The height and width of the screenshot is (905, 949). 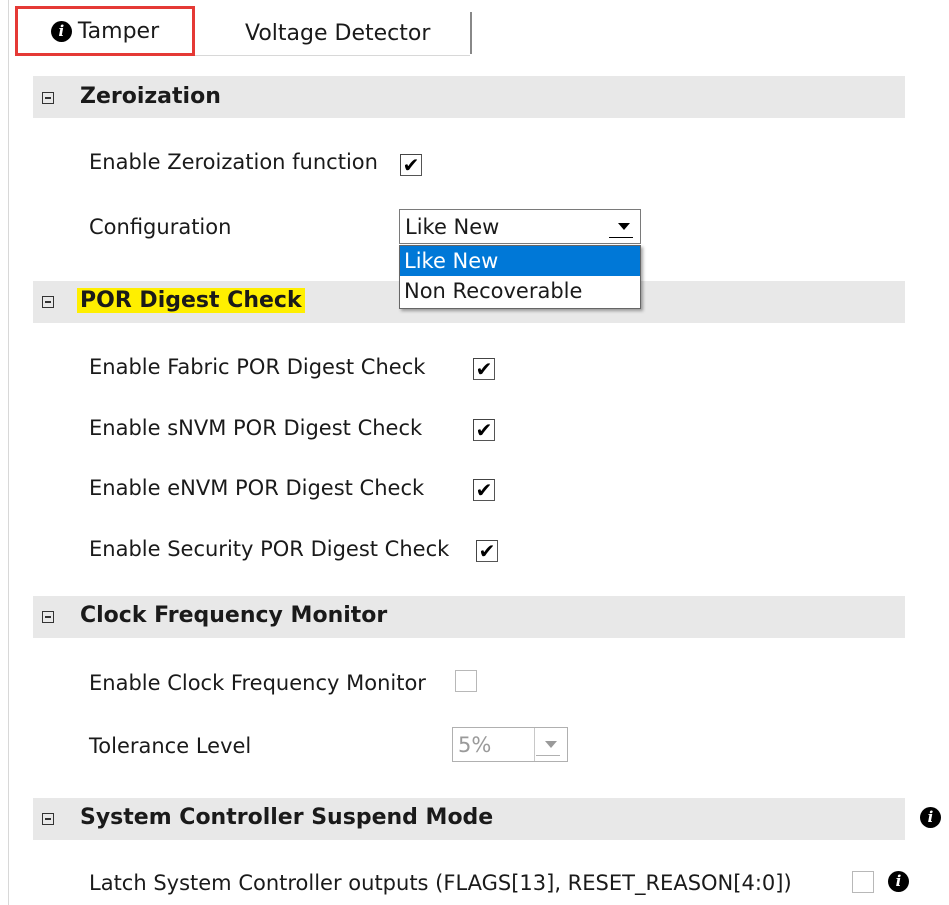 What do you see at coordinates (898, 881) in the screenshot?
I see `latch-info-icon: i` at bounding box center [898, 881].